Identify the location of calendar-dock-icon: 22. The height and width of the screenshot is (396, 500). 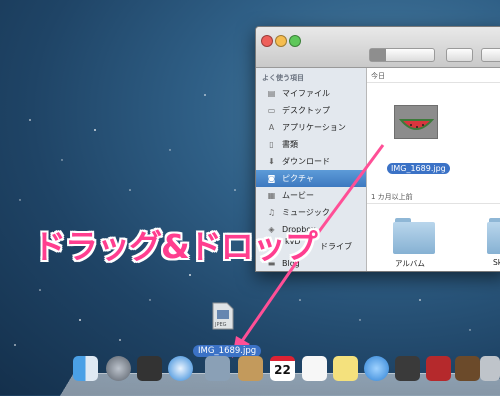
(282, 368).